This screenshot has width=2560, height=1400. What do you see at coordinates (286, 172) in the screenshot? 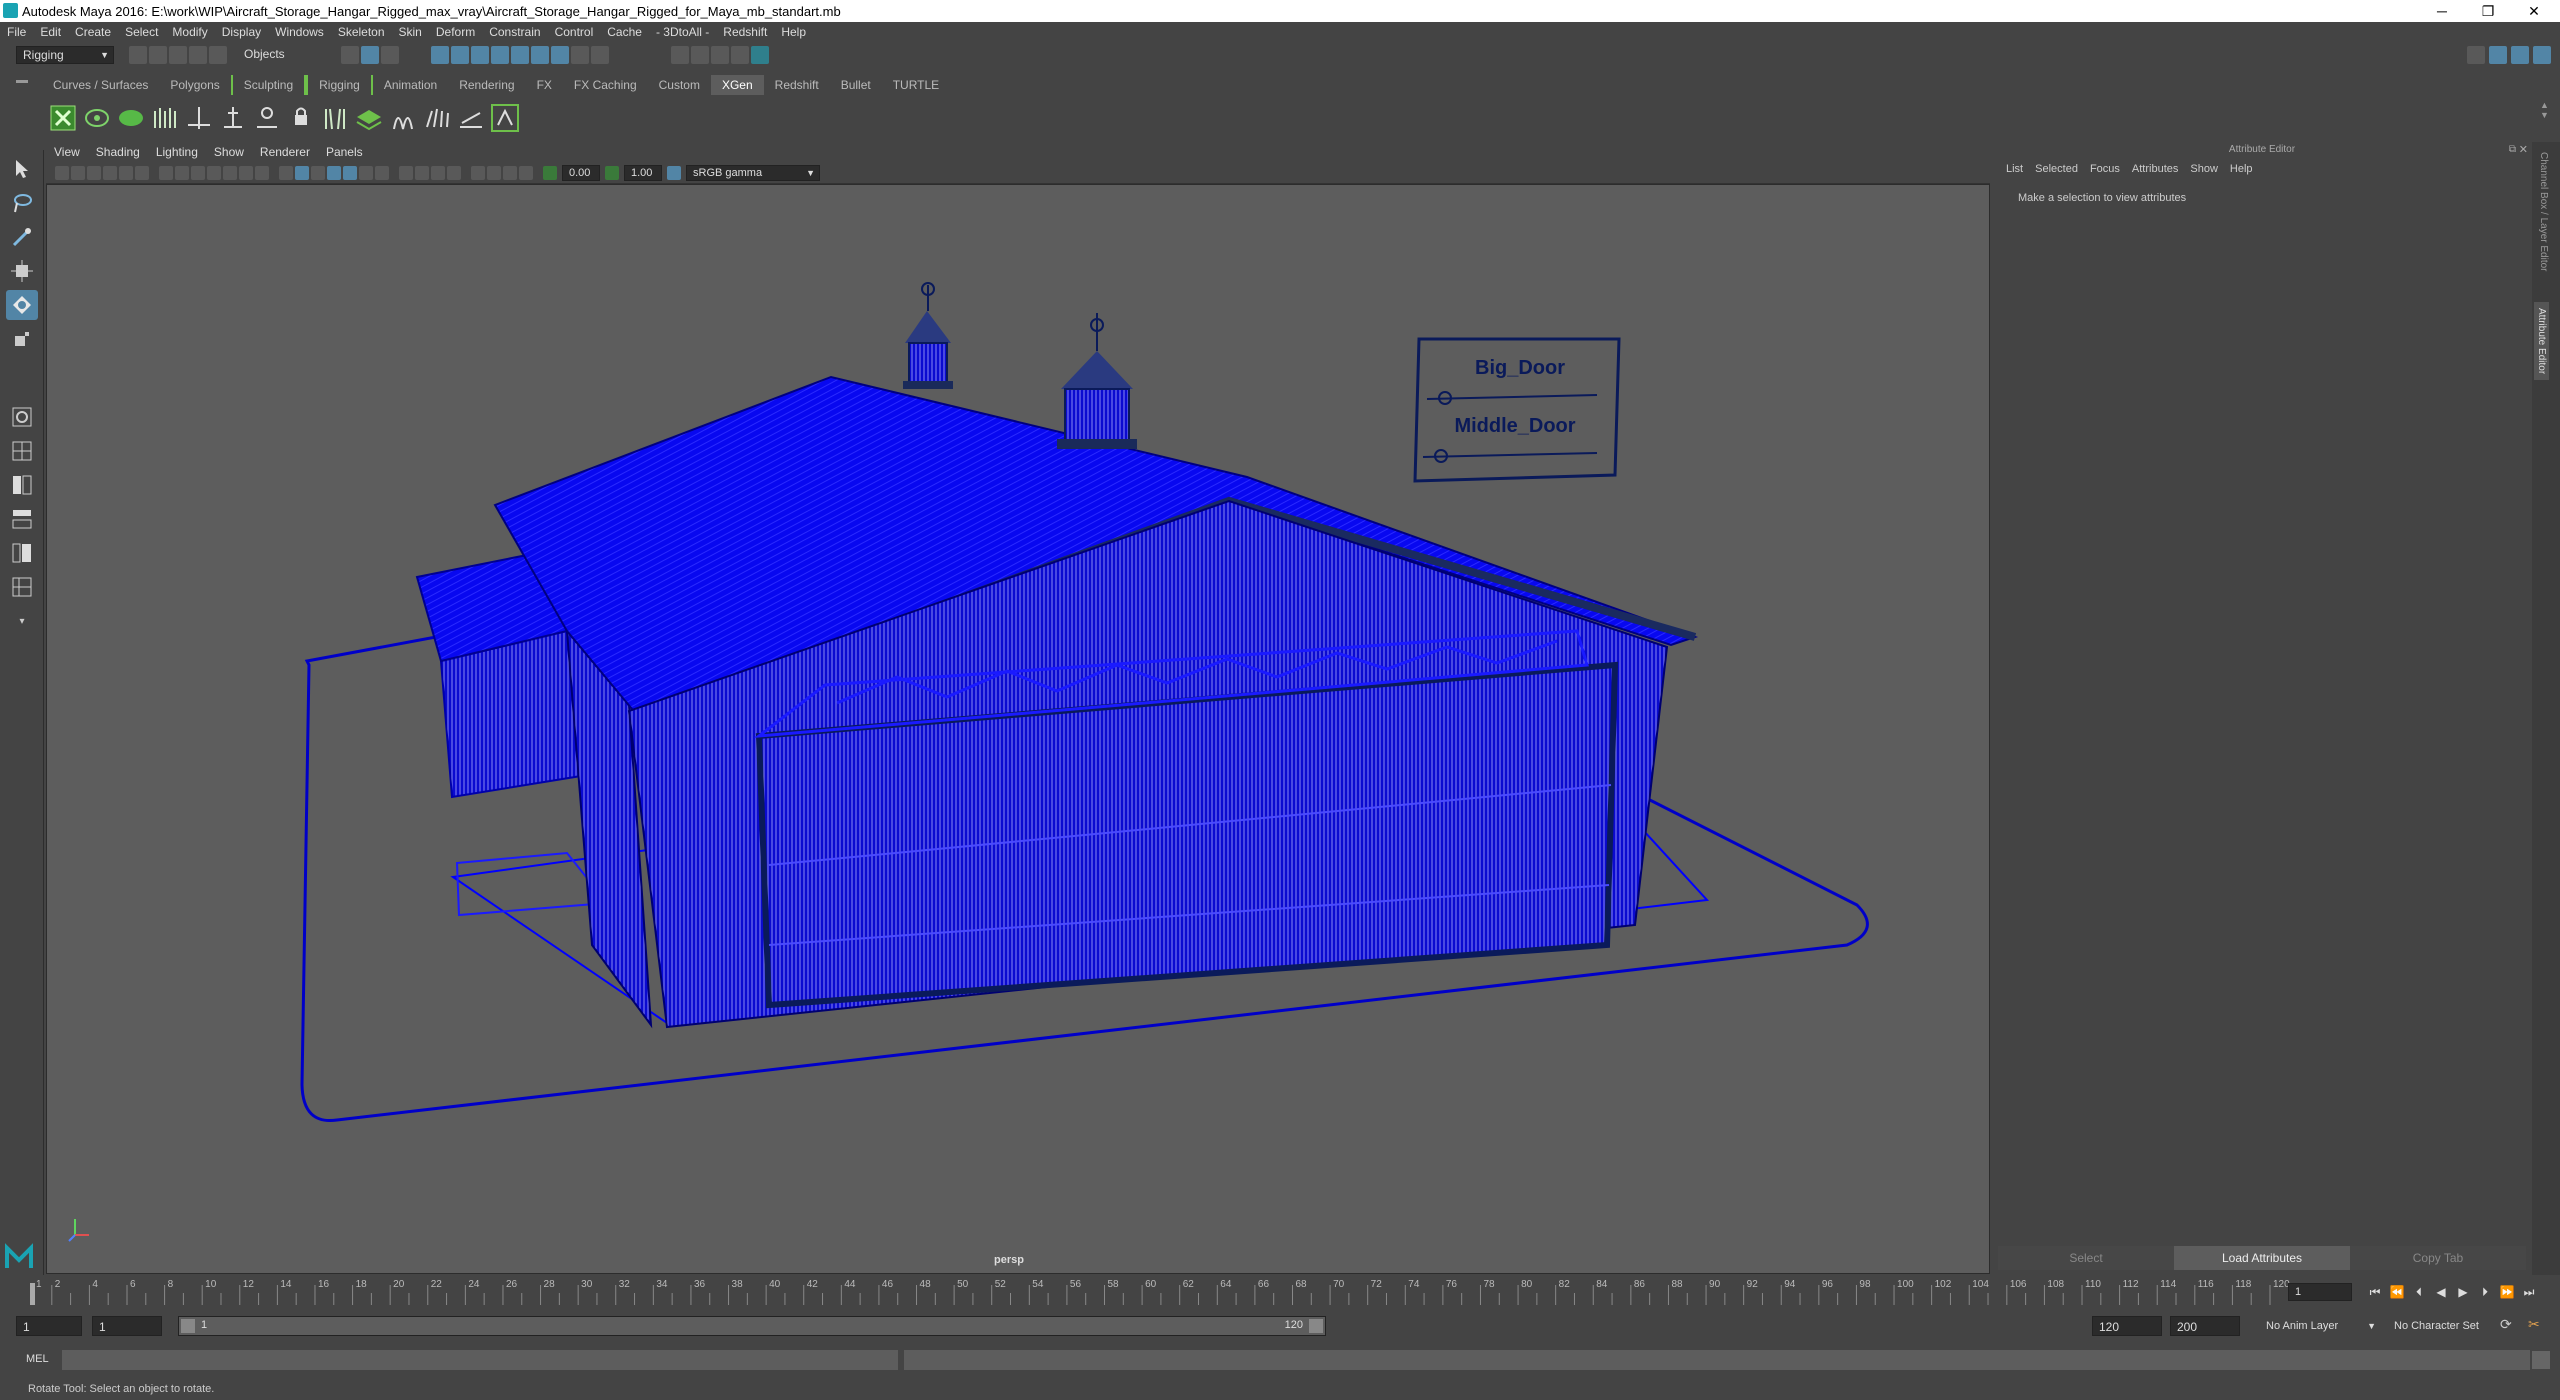
I see `wireframe-icon` at bounding box center [286, 172].